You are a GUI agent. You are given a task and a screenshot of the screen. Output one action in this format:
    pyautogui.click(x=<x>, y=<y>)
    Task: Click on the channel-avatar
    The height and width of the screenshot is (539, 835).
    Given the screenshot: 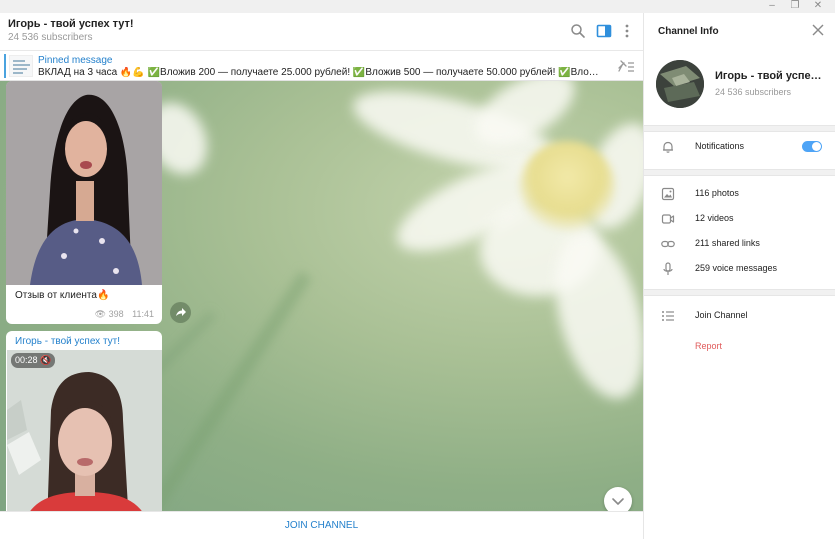 What is the action you would take?
    pyautogui.click(x=680, y=84)
    